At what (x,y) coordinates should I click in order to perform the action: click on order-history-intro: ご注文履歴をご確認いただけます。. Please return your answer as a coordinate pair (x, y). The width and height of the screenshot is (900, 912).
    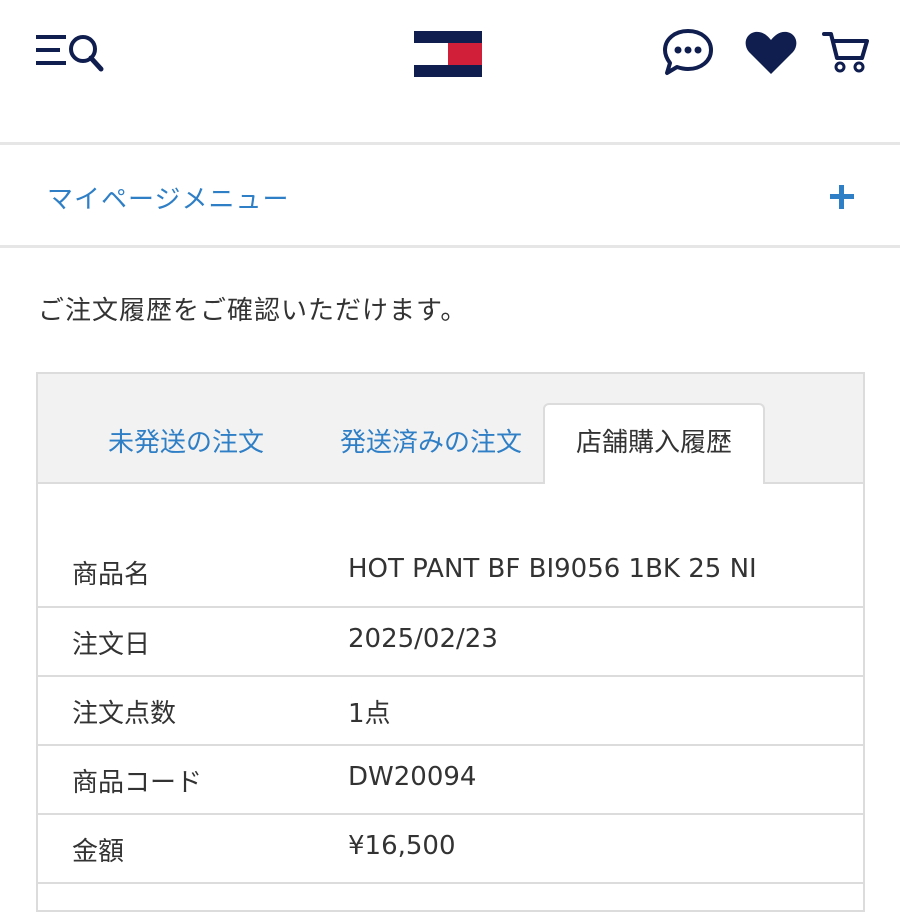
    Looking at the image, I should click on (253, 311).